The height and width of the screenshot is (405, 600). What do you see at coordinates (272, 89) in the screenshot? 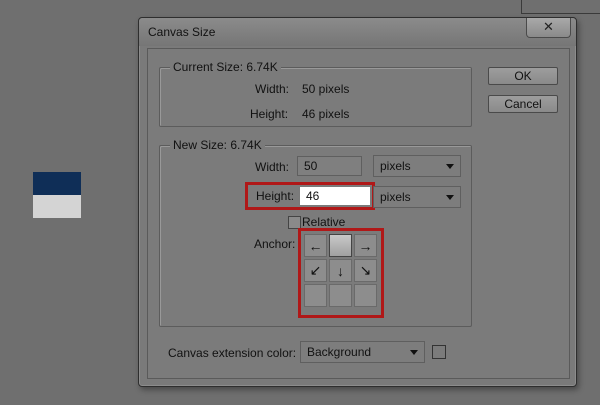
I see `current-width-label: Width:` at bounding box center [272, 89].